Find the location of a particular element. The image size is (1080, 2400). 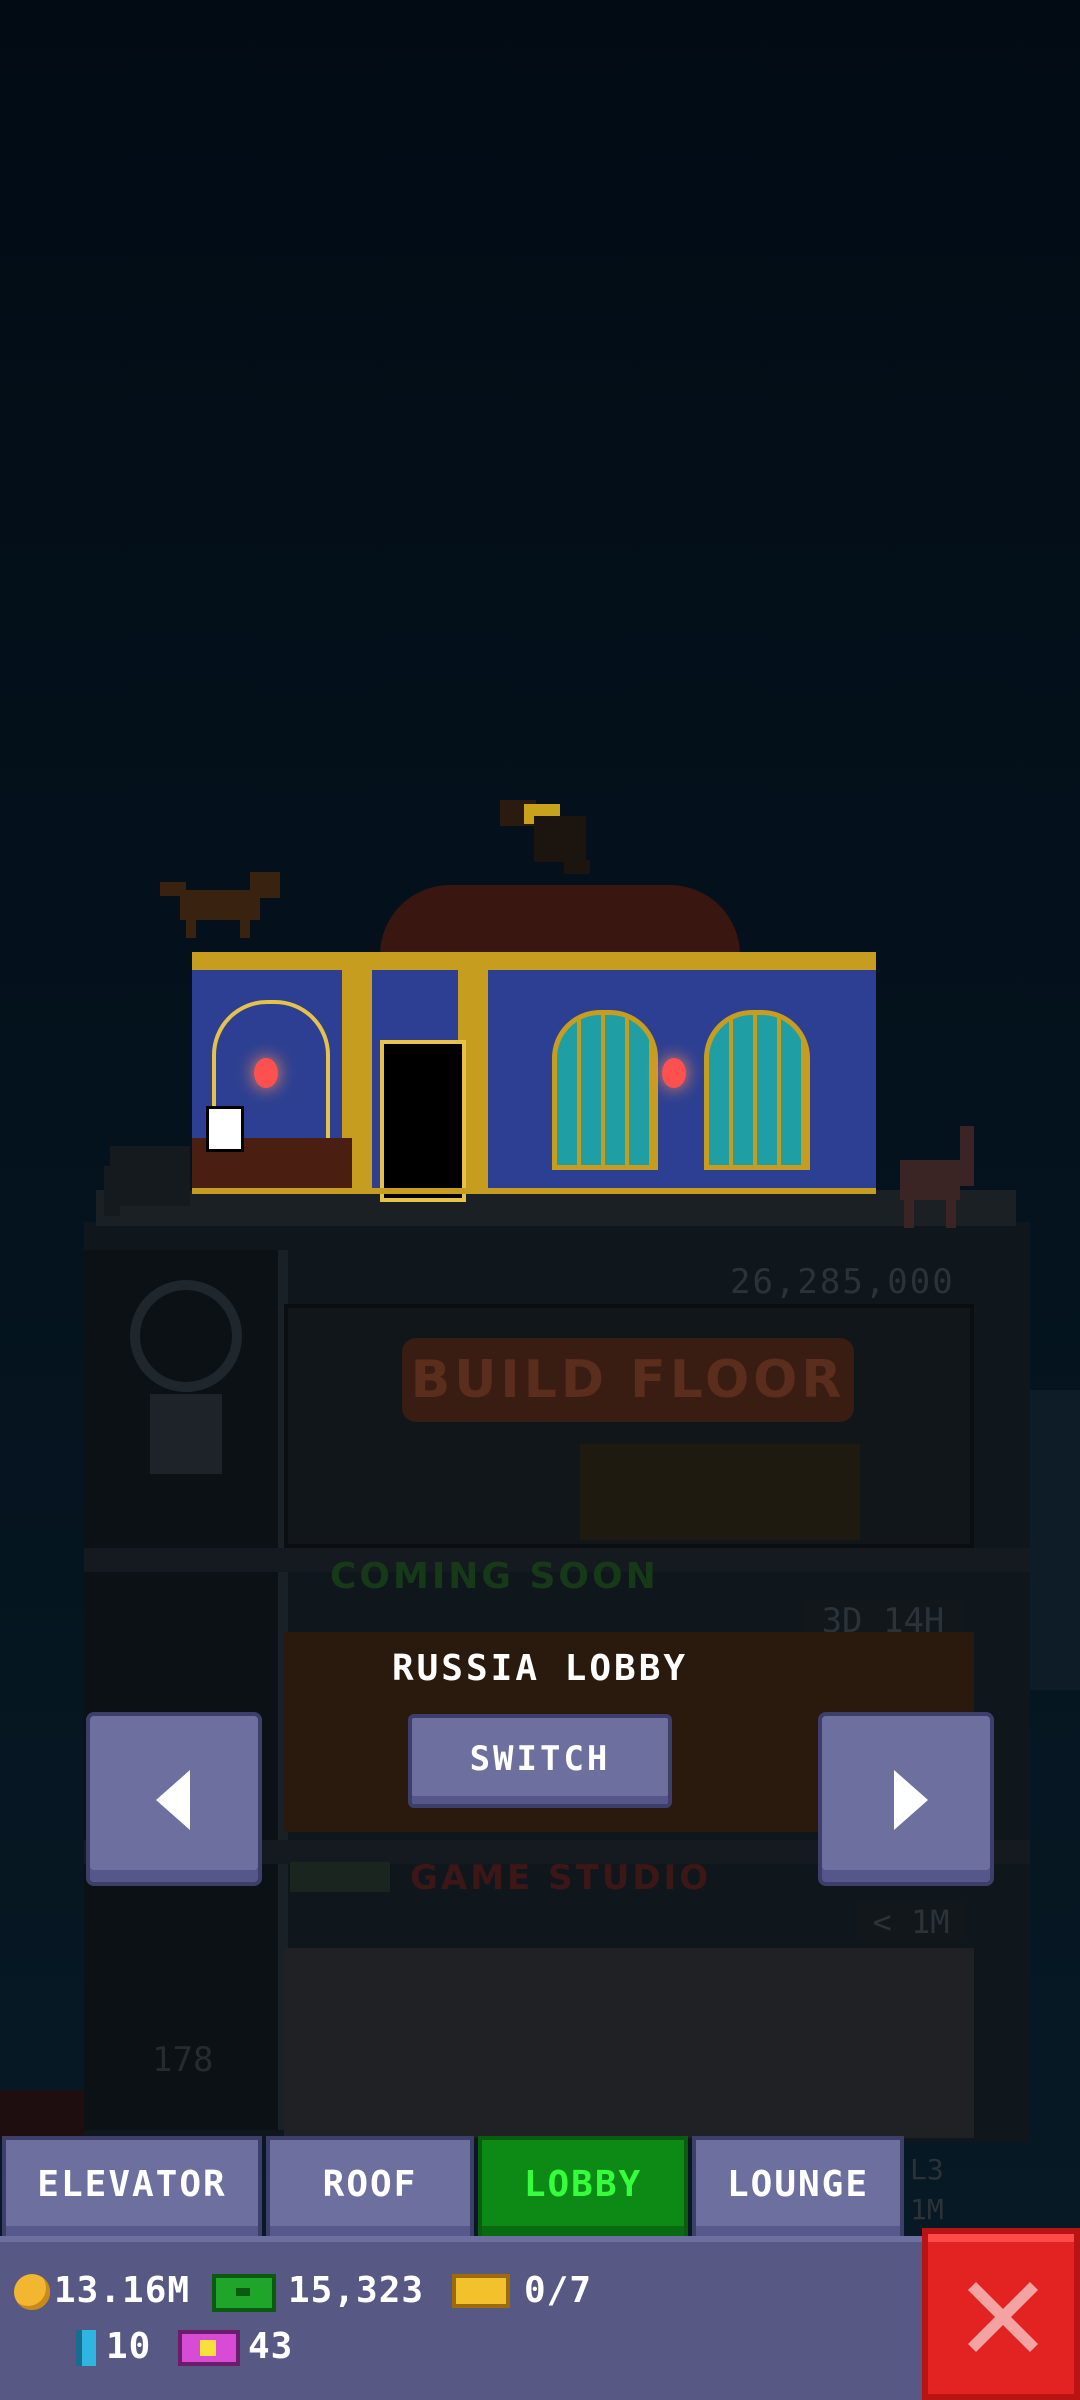

arrow-left-icon is located at coordinates (173, 1800).